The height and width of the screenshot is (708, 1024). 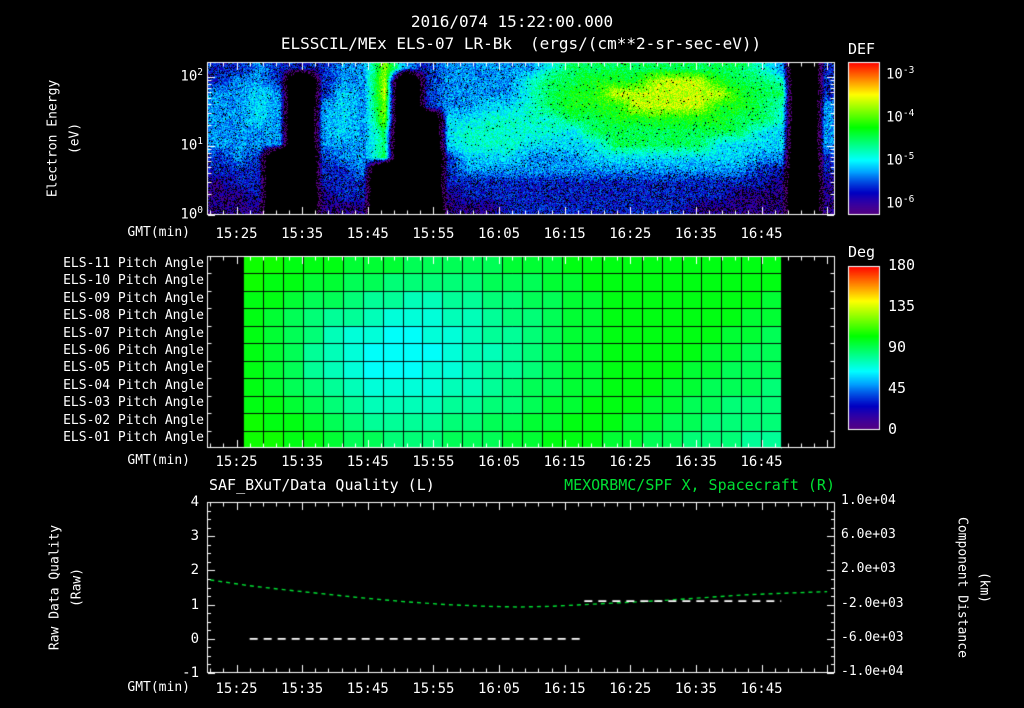 I want to click on gmt-label-panel3: GMT(min), so click(x=158, y=687).